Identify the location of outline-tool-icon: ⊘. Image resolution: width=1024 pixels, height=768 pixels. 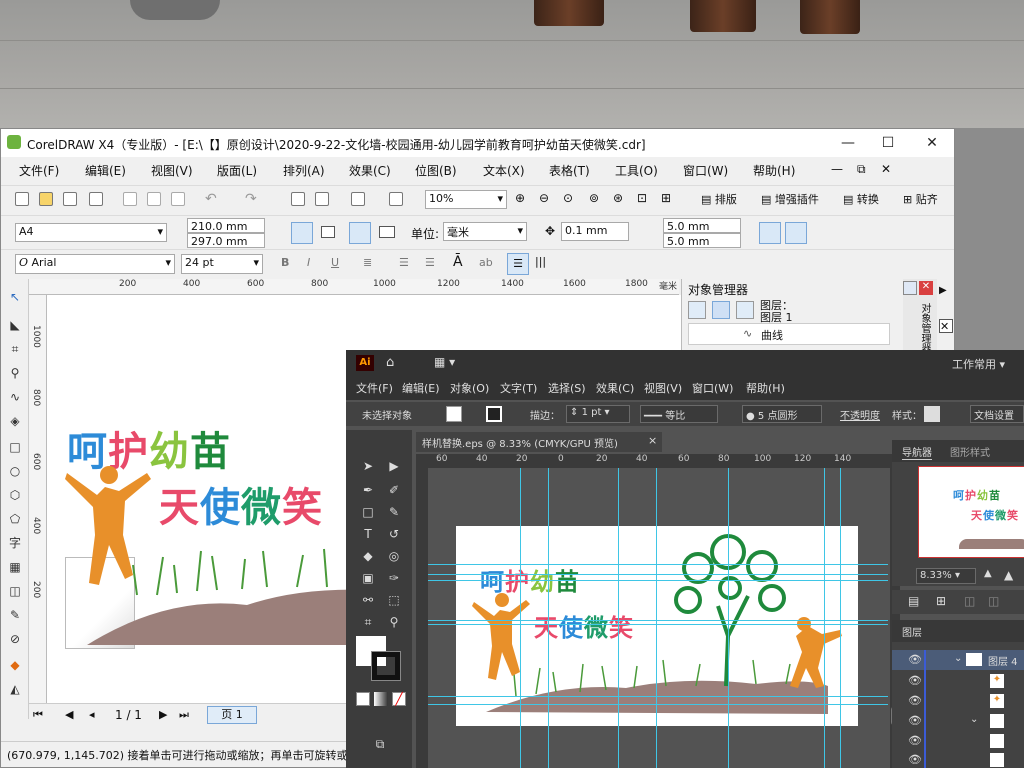
(15, 639).